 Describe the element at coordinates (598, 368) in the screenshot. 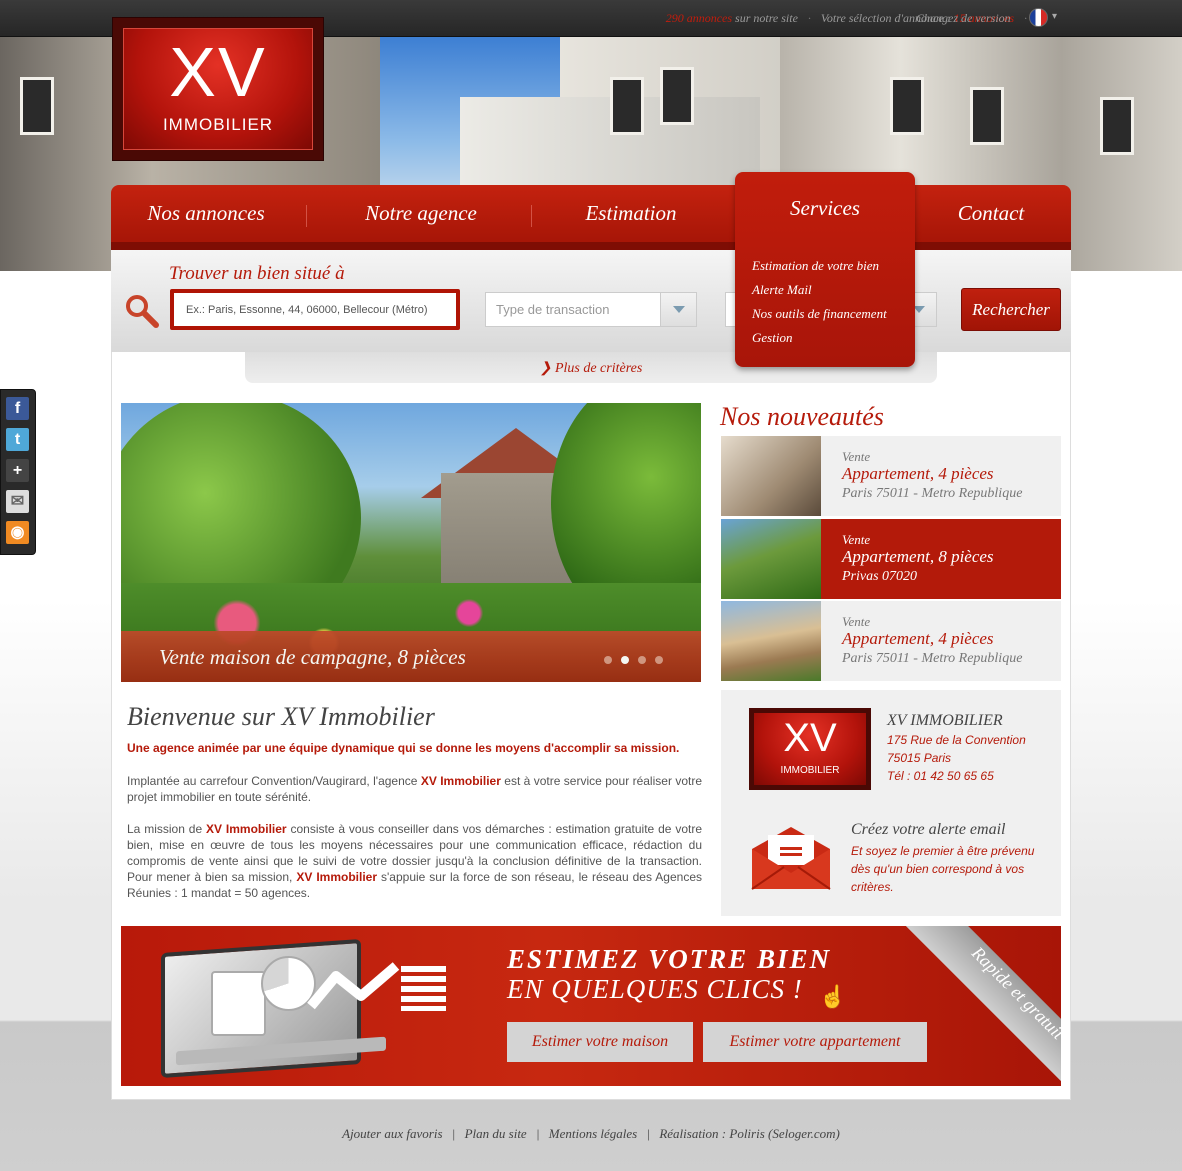

I see `more-criteria-label: Plus de critères` at that location.